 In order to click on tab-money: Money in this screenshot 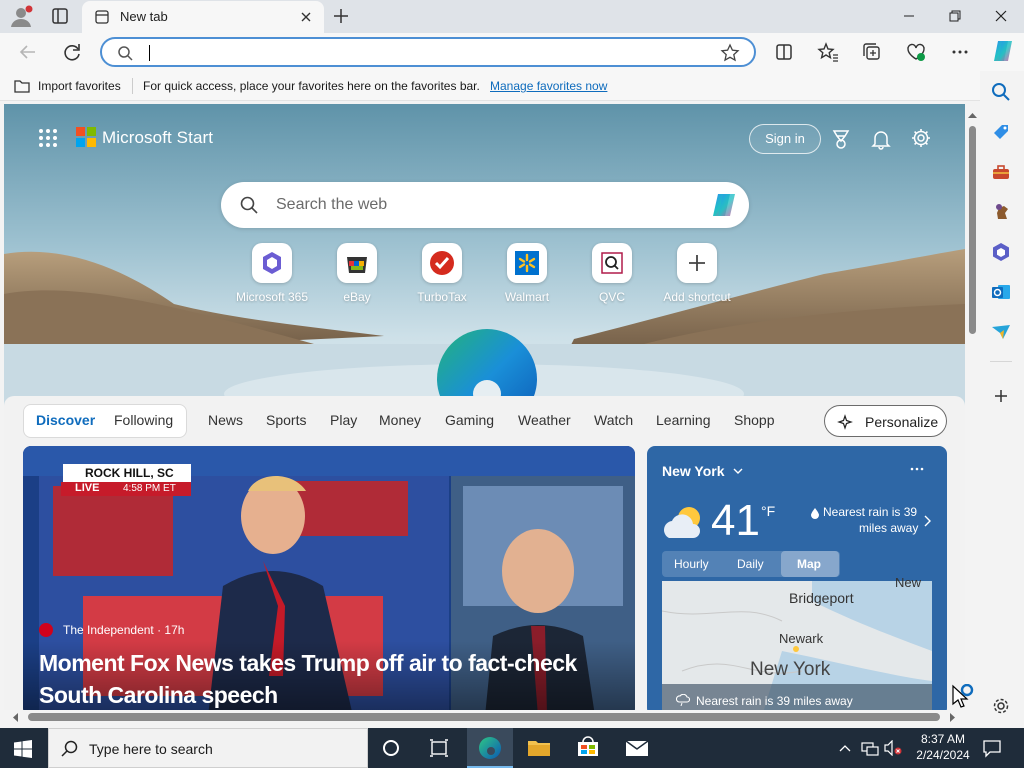, I will do `click(400, 420)`.